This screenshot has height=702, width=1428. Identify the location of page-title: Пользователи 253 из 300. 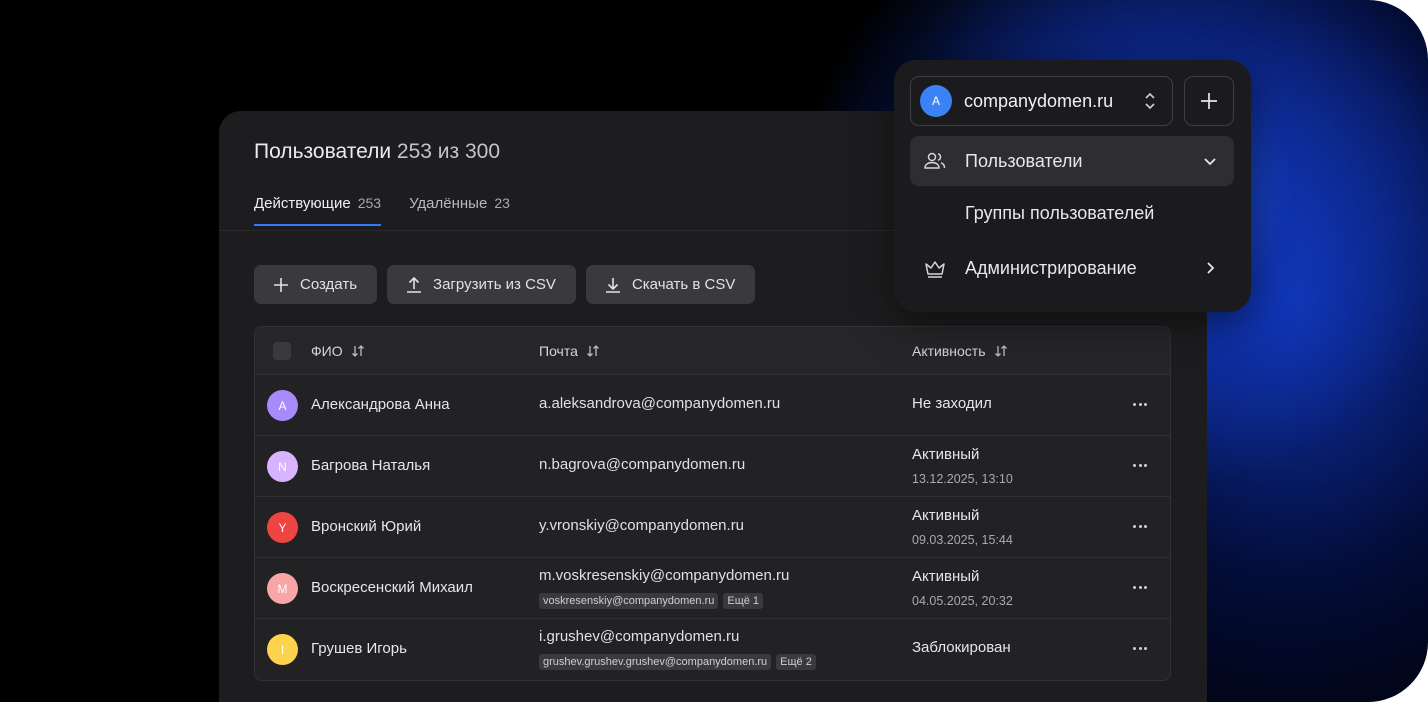
(377, 152).